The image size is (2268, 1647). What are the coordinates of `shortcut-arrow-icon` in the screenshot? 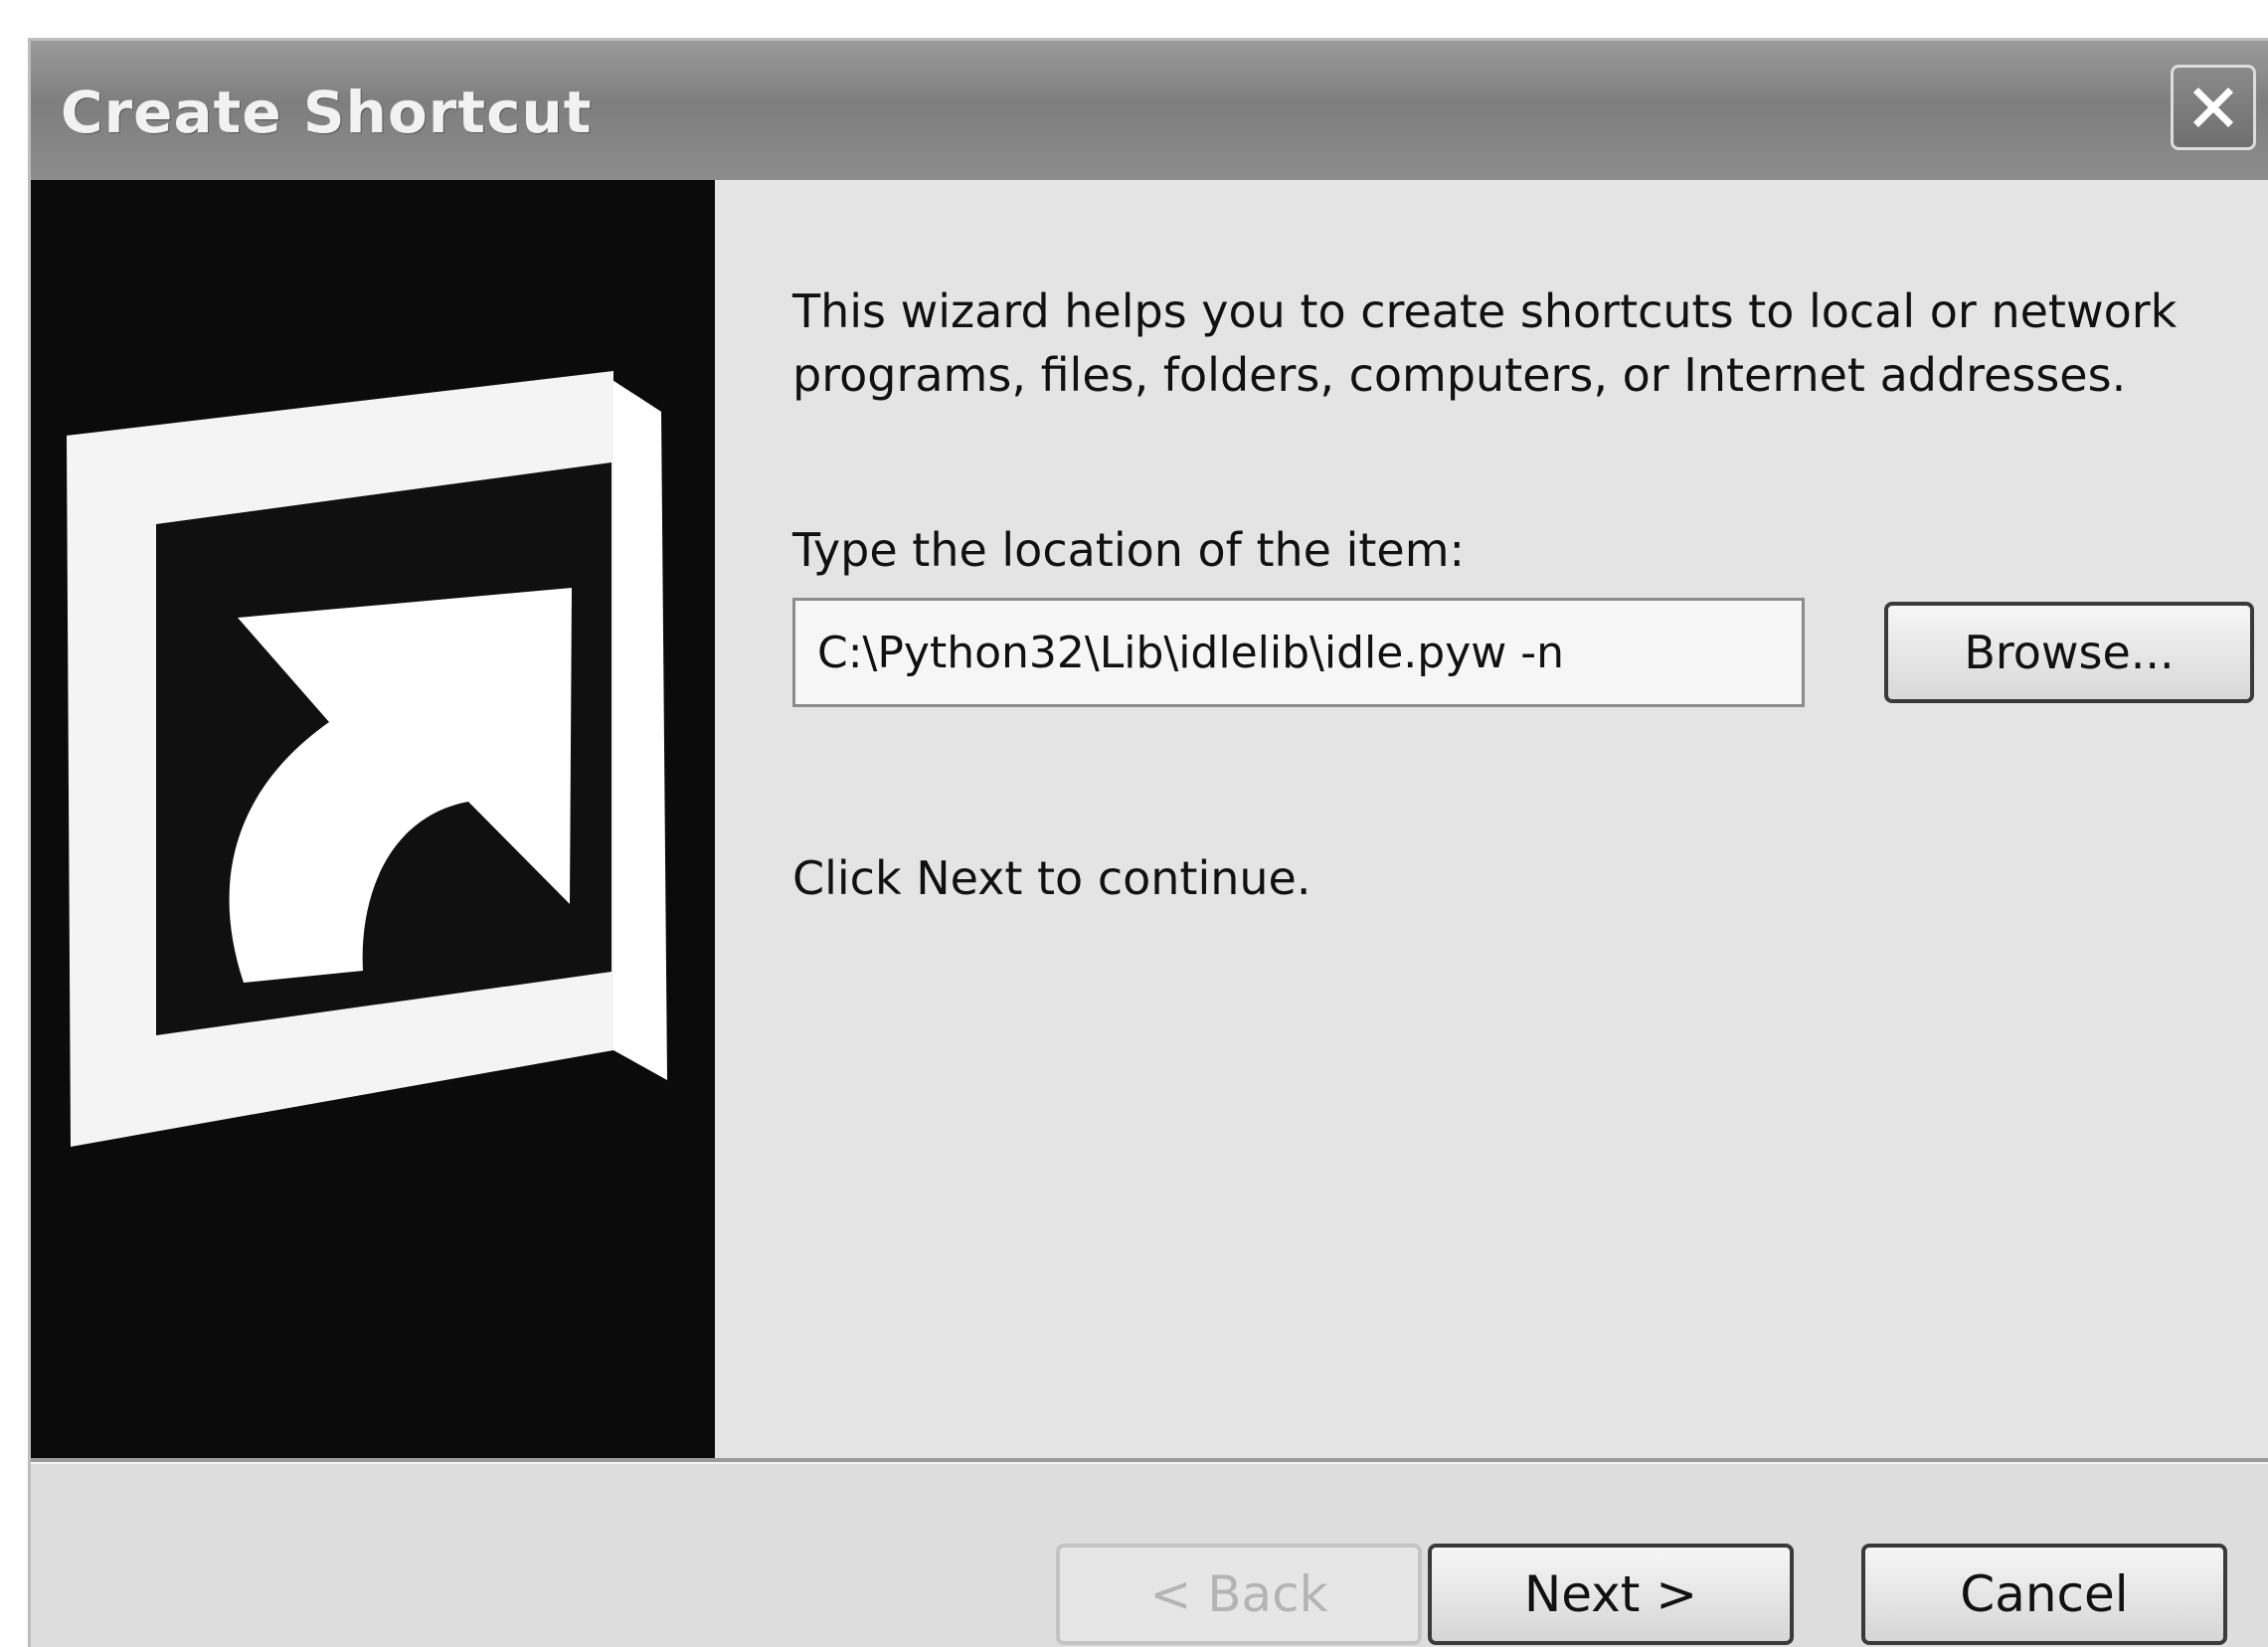 It's located at (367, 759).